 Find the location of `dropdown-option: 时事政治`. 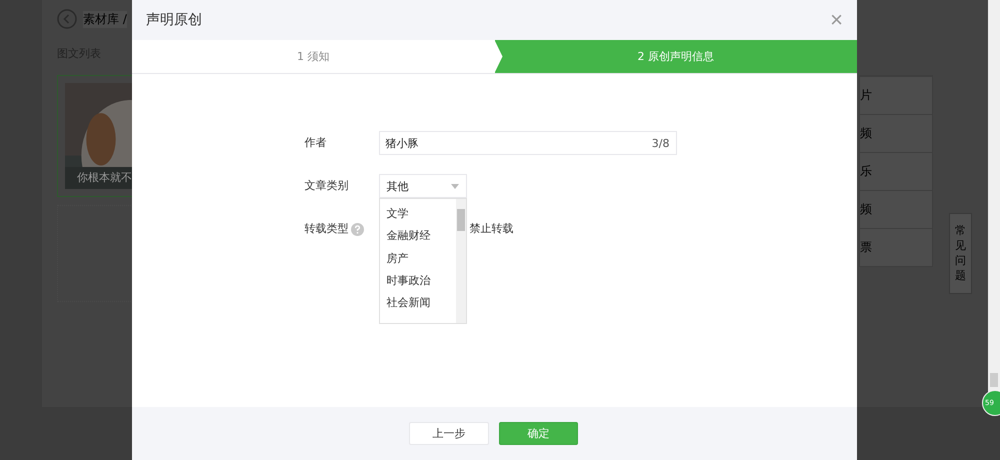

dropdown-option: 时事政治 is located at coordinates (421, 281).